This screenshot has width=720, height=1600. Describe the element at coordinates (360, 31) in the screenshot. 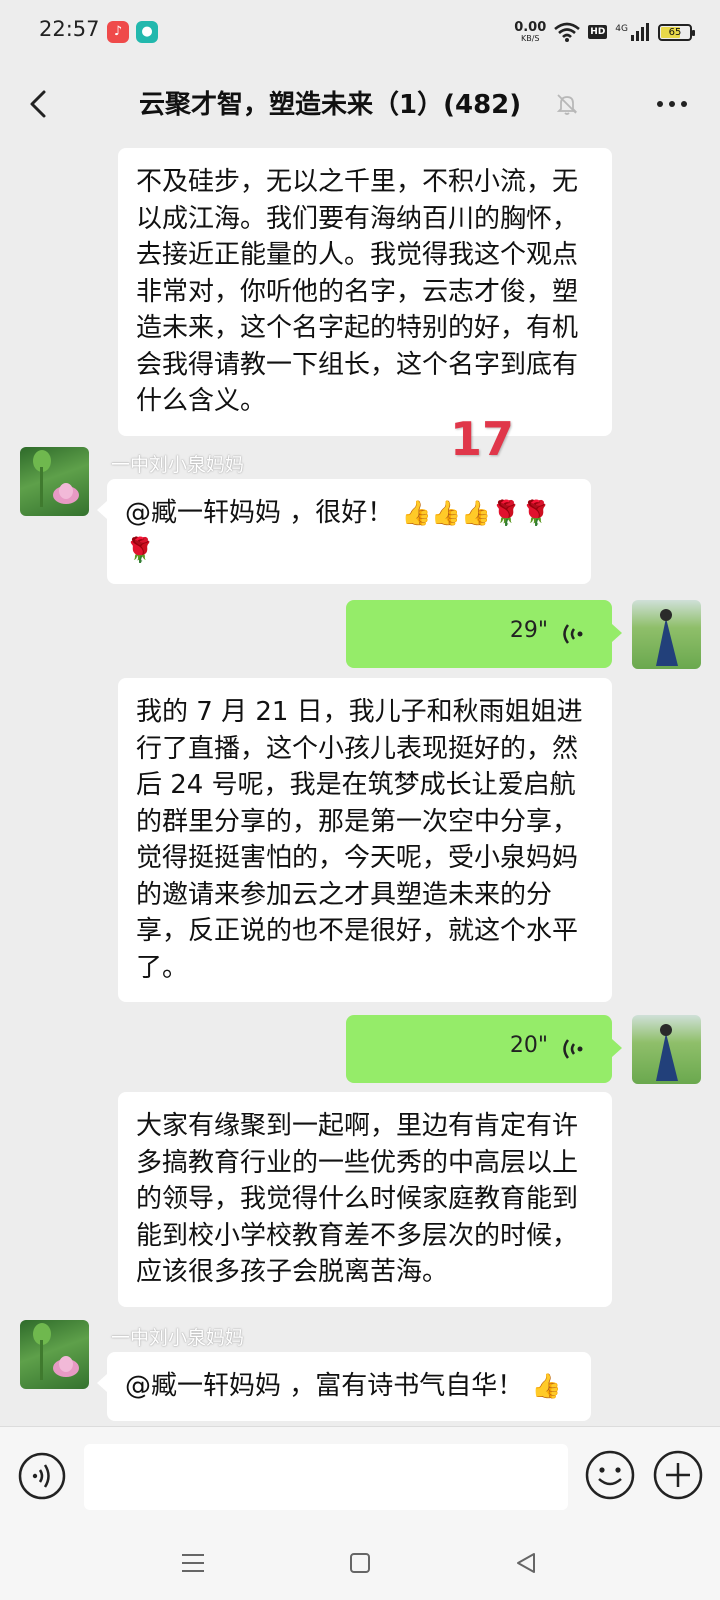

I see `status-bar: 22:57 ♪ ● 0.00 KB/S HD 4G 65` at that location.